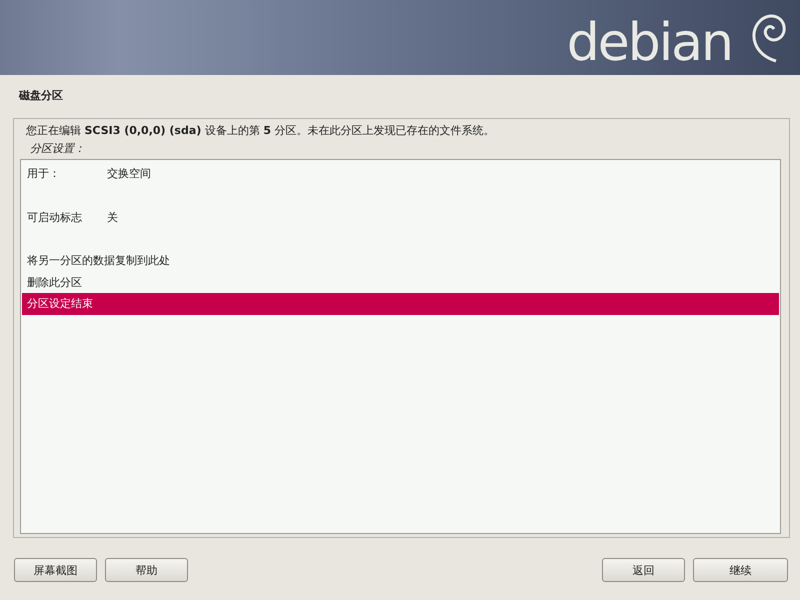  What do you see at coordinates (400, 174) in the screenshot?
I see `list-item: 用于： 交换空间` at bounding box center [400, 174].